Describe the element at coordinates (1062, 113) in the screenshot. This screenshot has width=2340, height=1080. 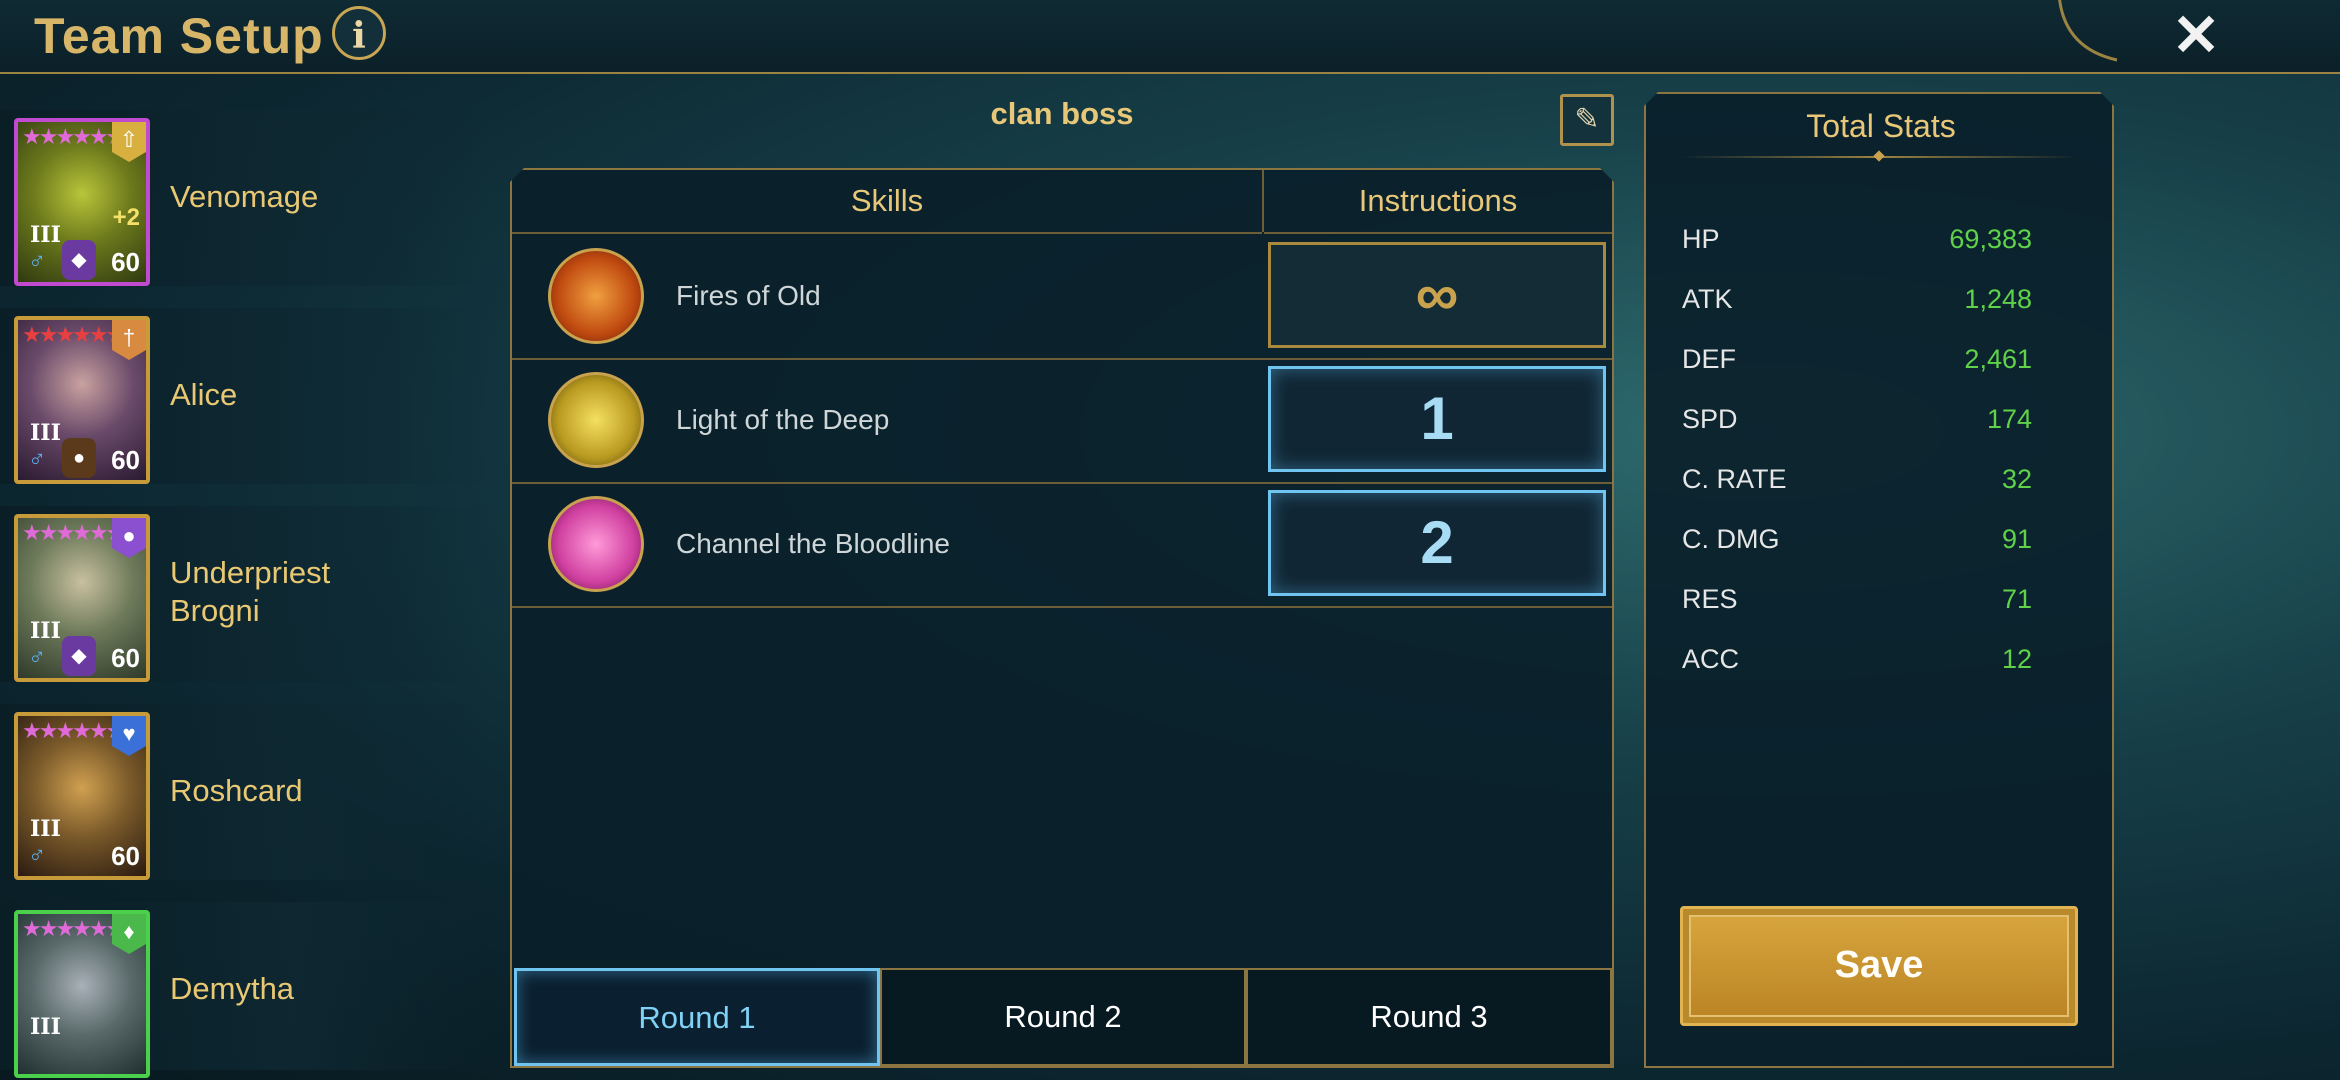
I see `preset-name: clan boss` at that location.